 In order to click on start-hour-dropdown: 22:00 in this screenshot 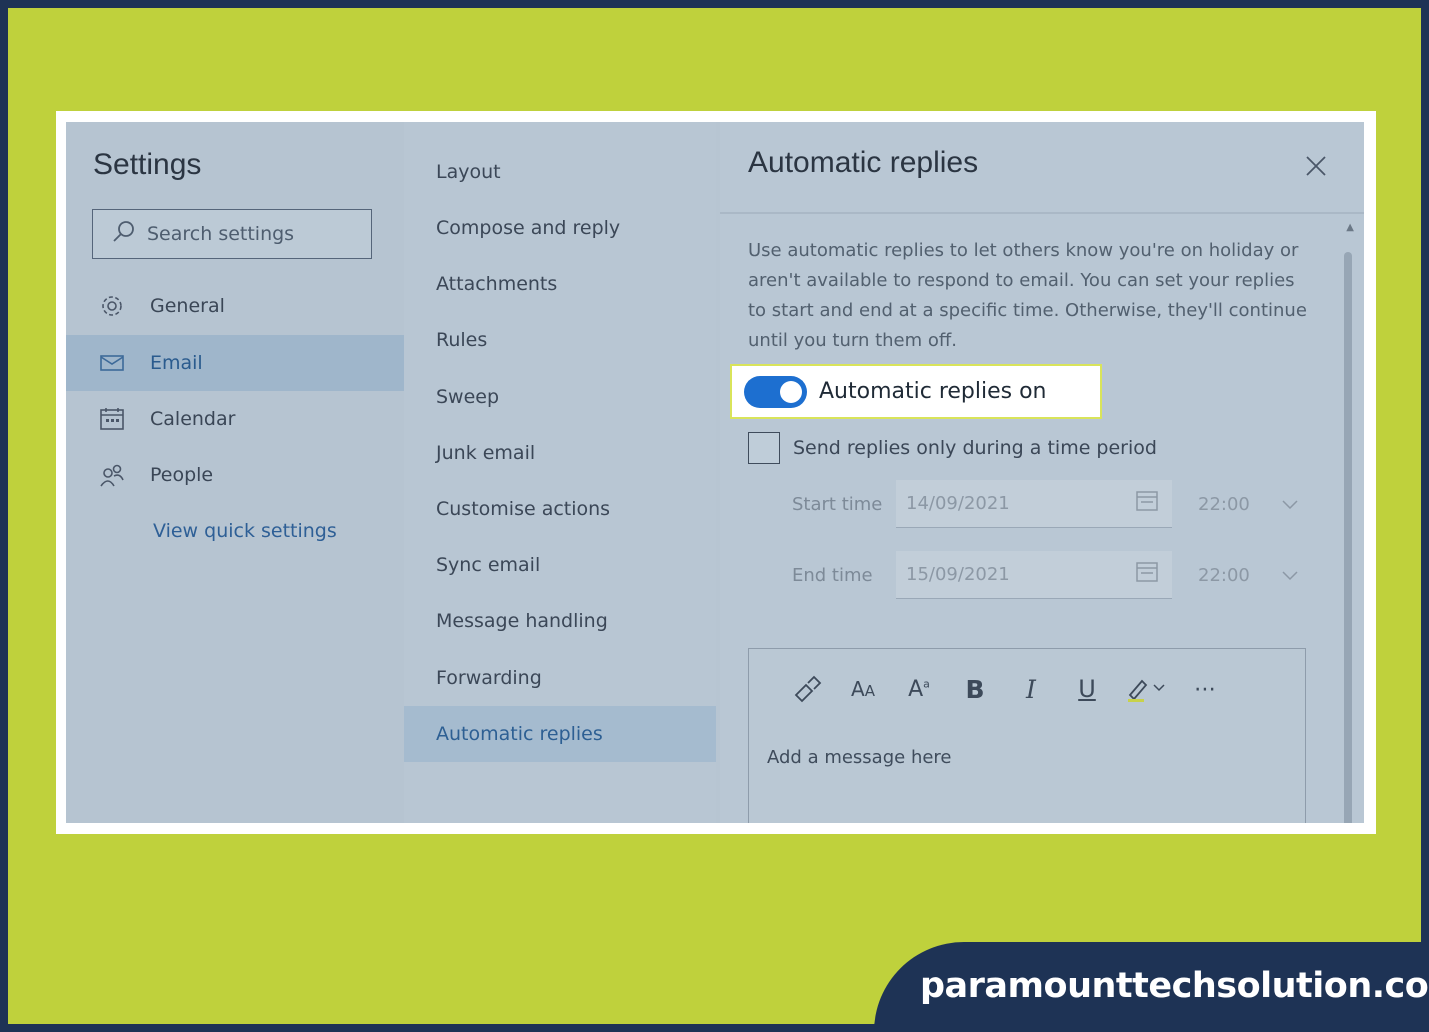, I will do `click(1248, 504)`.